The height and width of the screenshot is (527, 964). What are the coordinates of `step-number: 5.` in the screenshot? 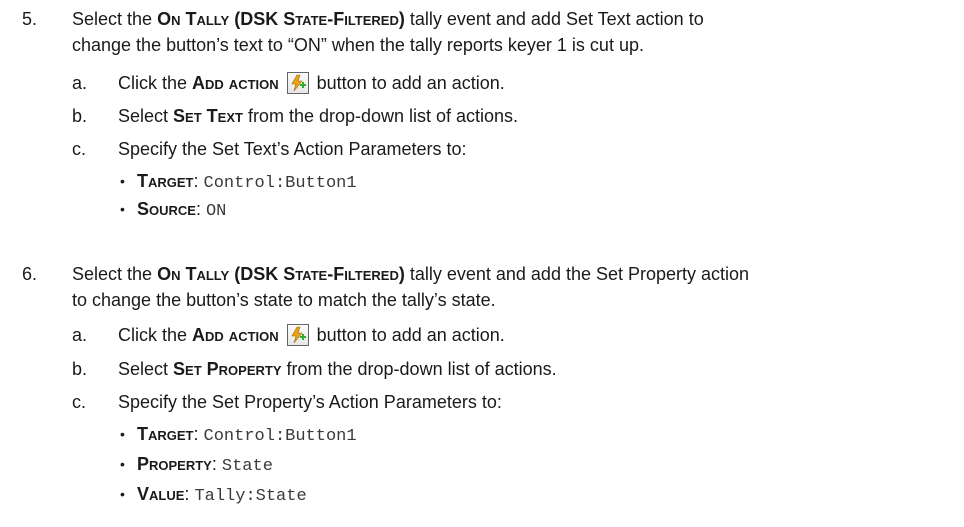 It's located at (30, 19).